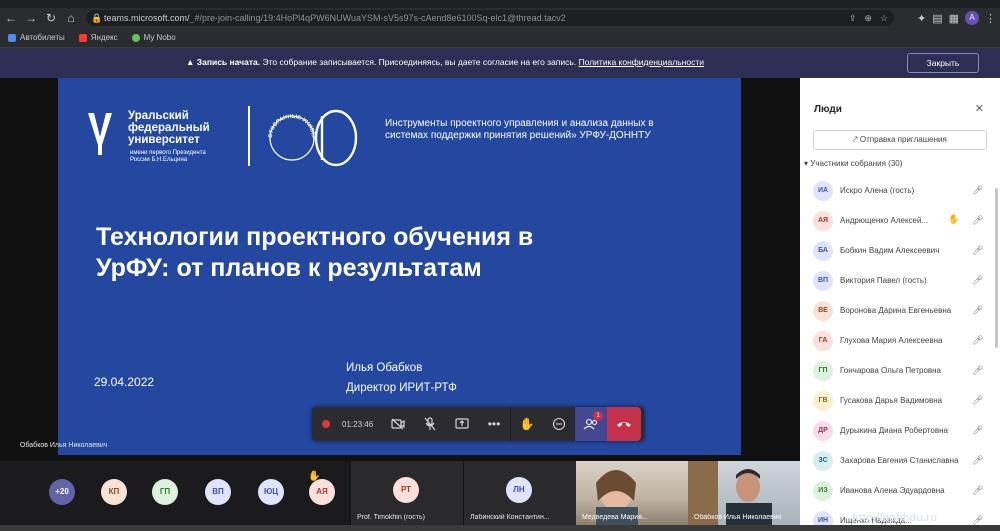 The height and width of the screenshot is (531, 1000). I want to click on hang-up-button, so click(624, 424).